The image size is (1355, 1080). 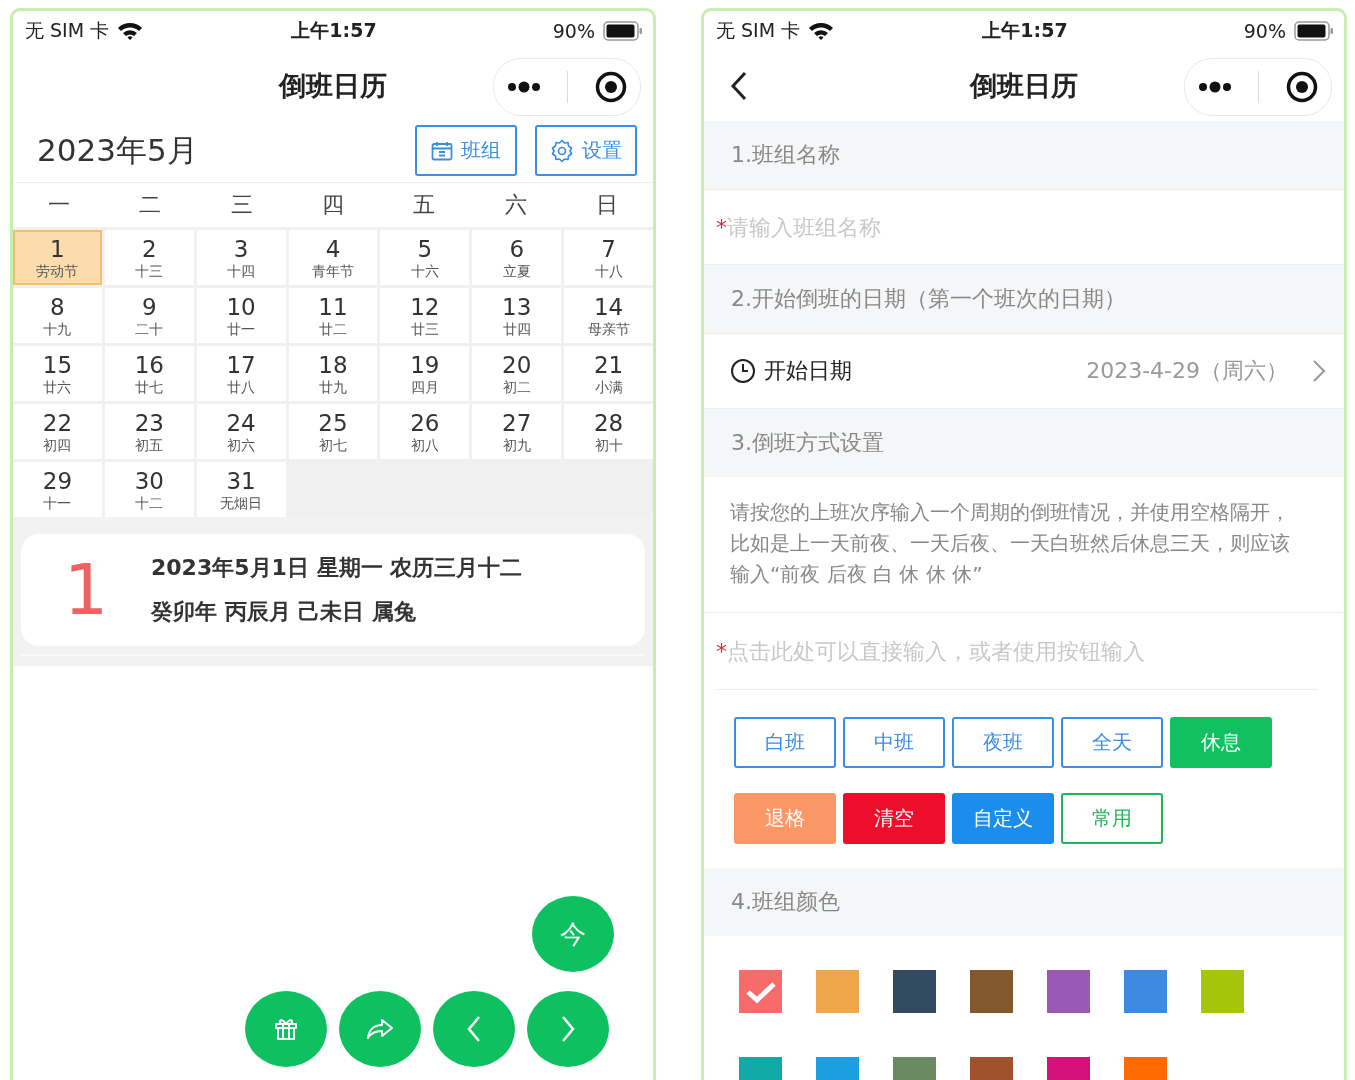 What do you see at coordinates (333, 431) in the screenshot?
I see `day-cell: 25 初七` at bounding box center [333, 431].